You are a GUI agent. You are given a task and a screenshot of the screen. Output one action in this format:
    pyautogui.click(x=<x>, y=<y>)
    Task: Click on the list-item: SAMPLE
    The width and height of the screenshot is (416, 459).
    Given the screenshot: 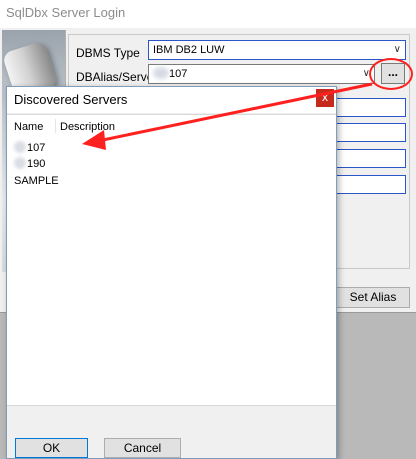 What is the action you would take?
    pyautogui.click(x=36, y=181)
    